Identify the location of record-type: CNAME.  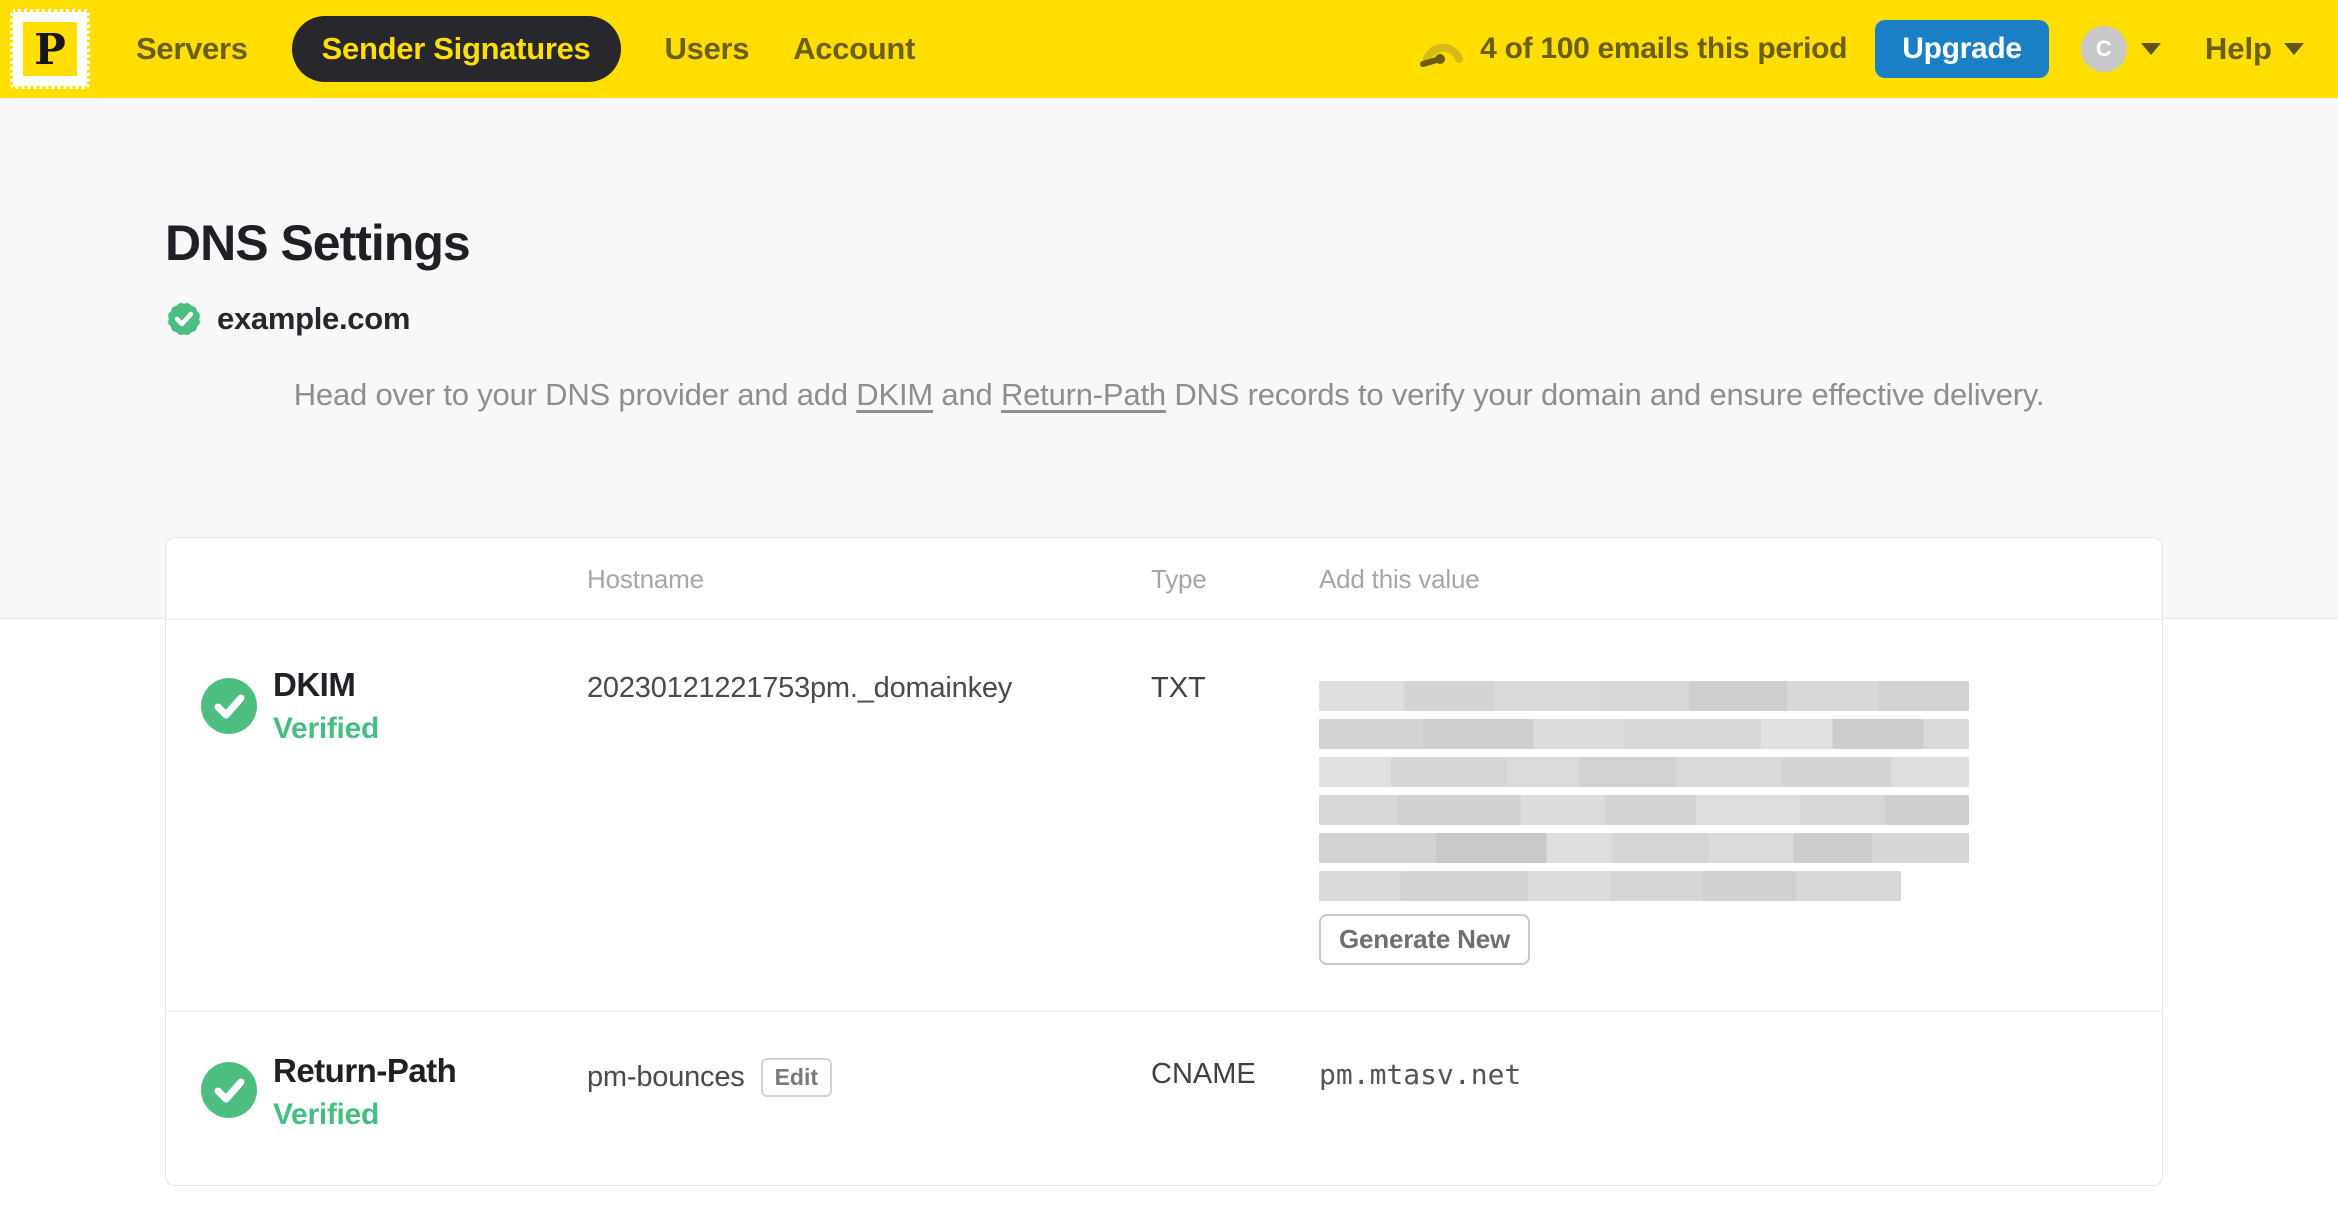
(1203, 1074).